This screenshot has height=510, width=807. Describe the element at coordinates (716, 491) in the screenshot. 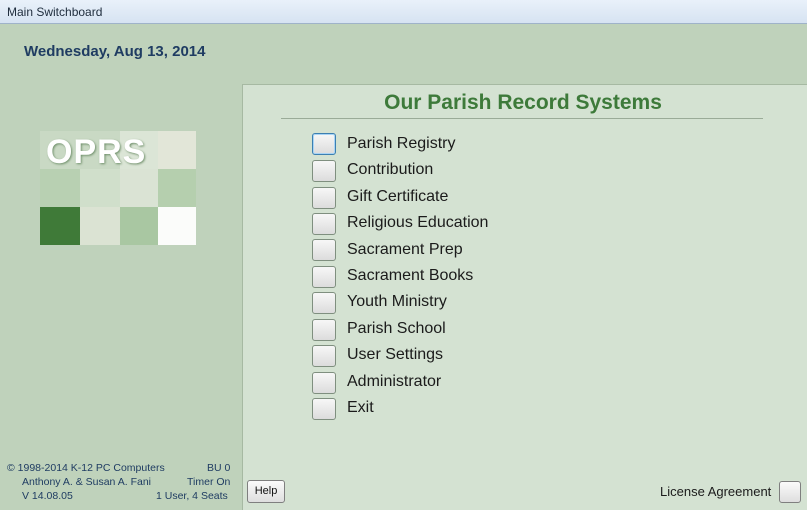

I see `license-agreement-label: License Agreement` at that location.